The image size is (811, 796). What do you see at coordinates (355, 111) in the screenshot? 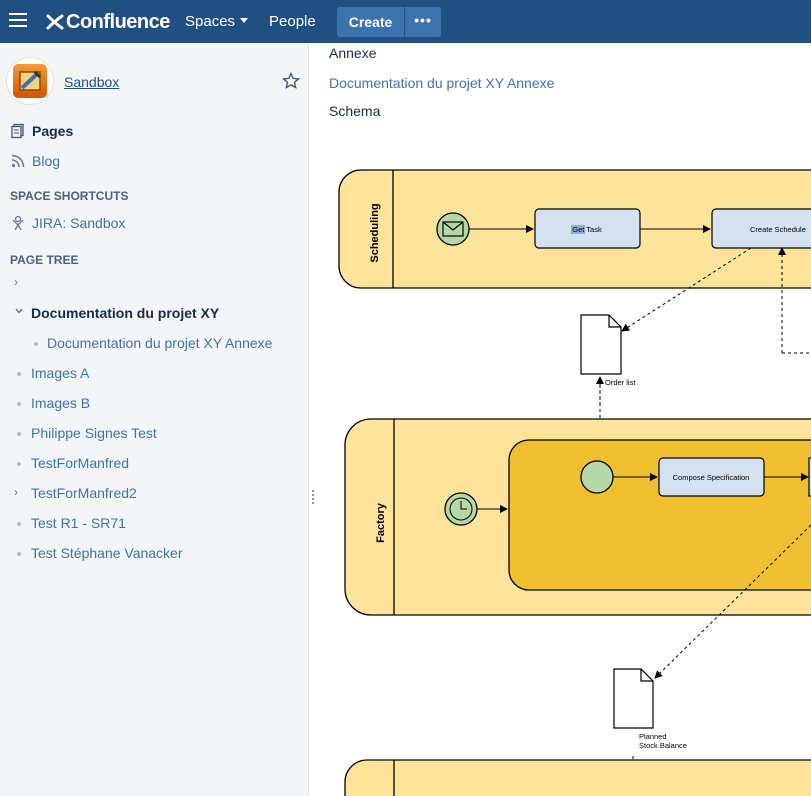
I see `schema-label: Schema` at bounding box center [355, 111].